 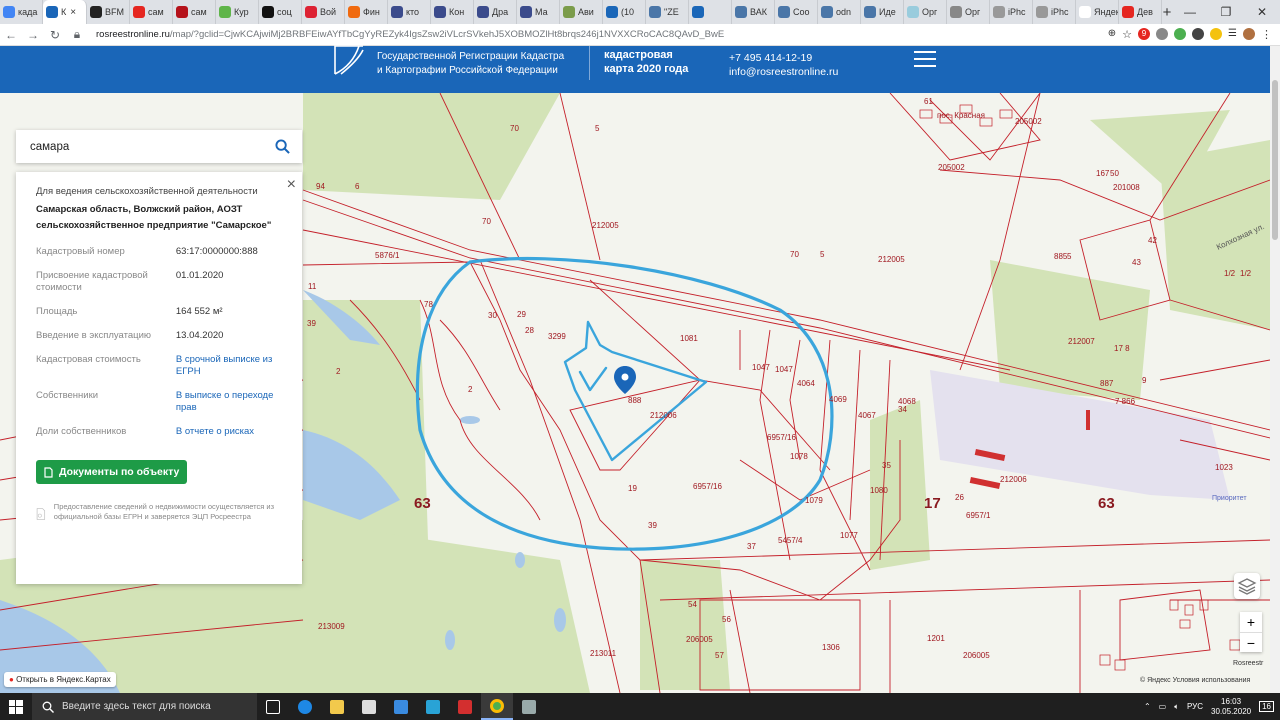 What do you see at coordinates (936, 638) in the screenshot?
I see `map-label: 1201` at bounding box center [936, 638].